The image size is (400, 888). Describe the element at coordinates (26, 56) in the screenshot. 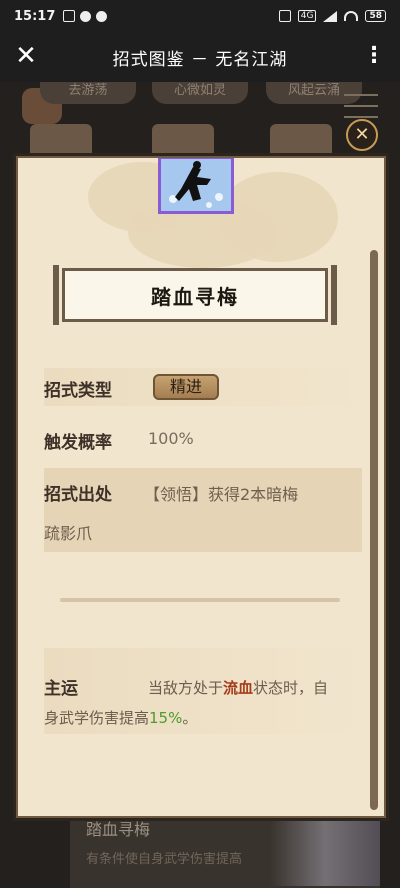

I see `close-icon: ✕` at that location.